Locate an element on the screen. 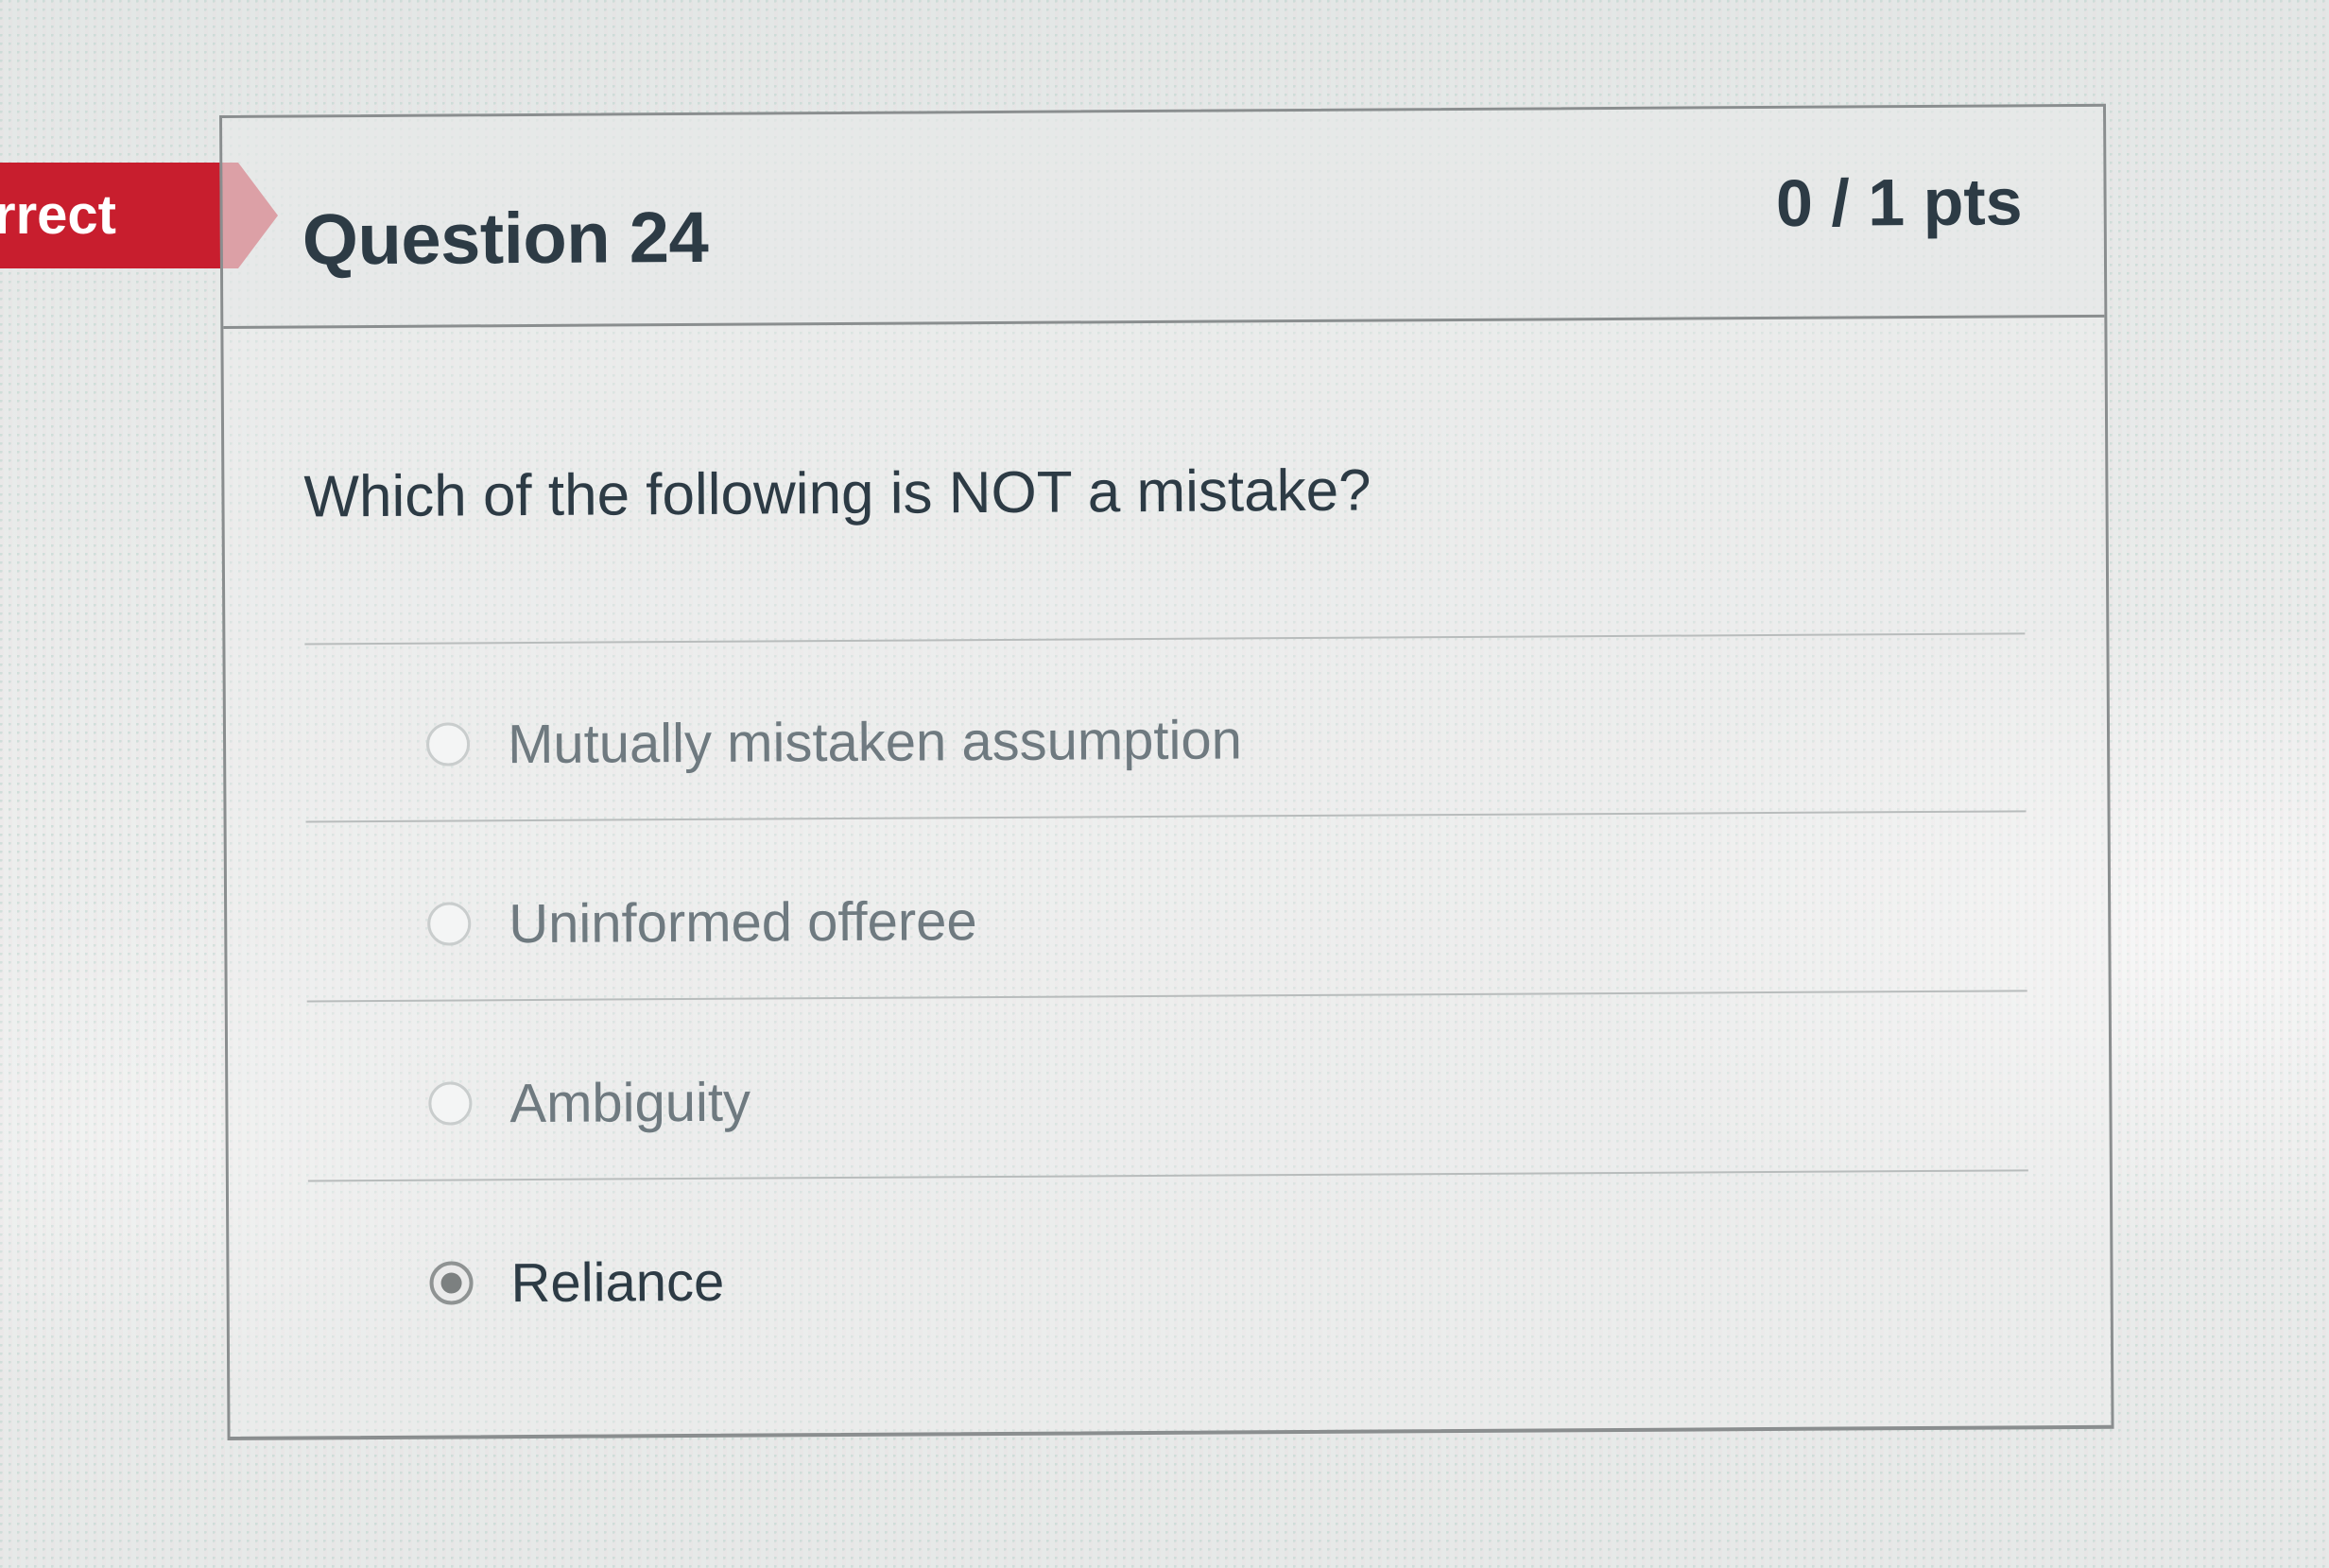 The height and width of the screenshot is (1568, 2329). question-text: Which of the following is NOT a mistake? is located at coordinates (838, 493).